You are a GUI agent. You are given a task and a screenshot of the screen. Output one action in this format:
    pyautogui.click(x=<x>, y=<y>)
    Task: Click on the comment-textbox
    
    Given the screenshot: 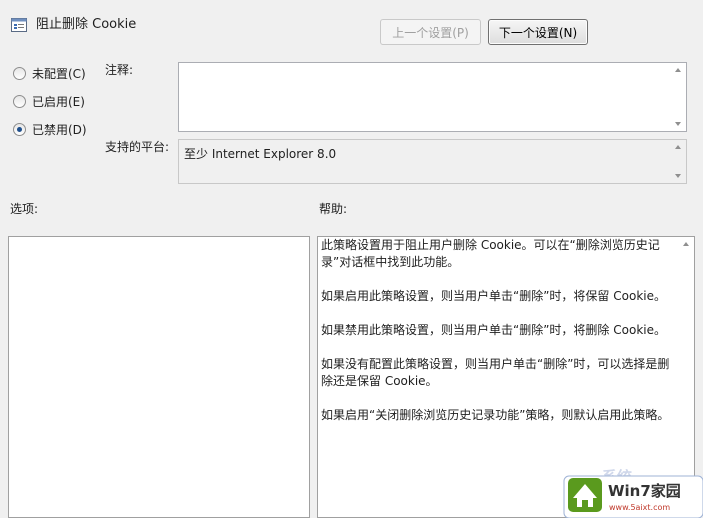 What is the action you would take?
    pyautogui.click(x=432, y=97)
    